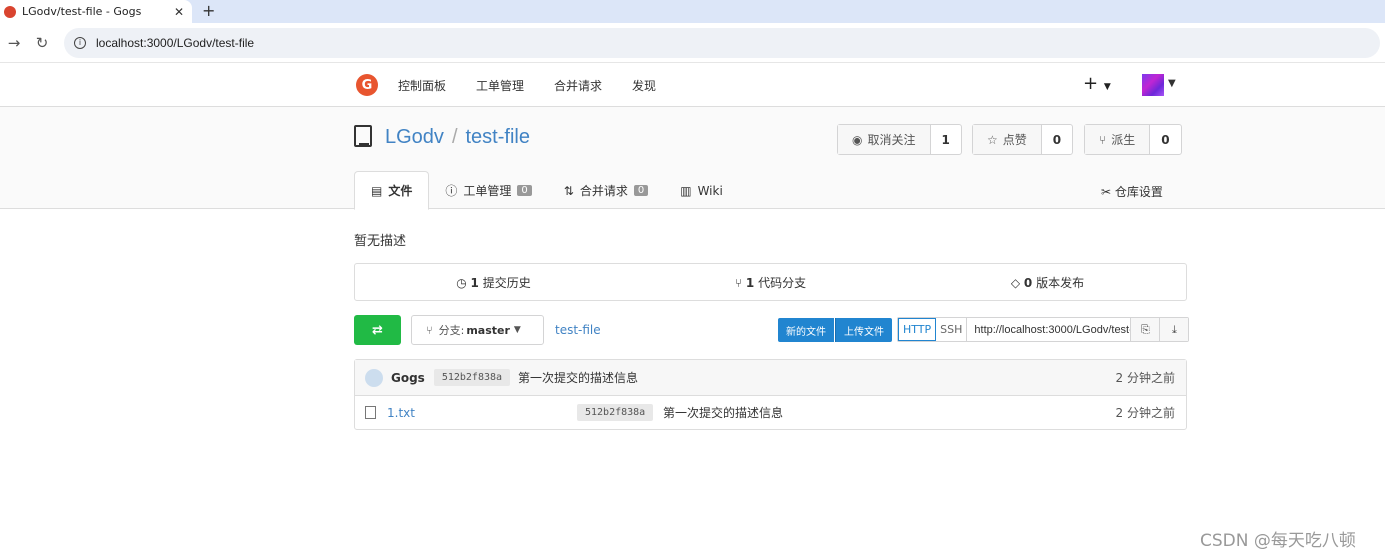  What do you see at coordinates (891, 140) in the screenshot?
I see `unwatch-label: 取消关注` at bounding box center [891, 140].